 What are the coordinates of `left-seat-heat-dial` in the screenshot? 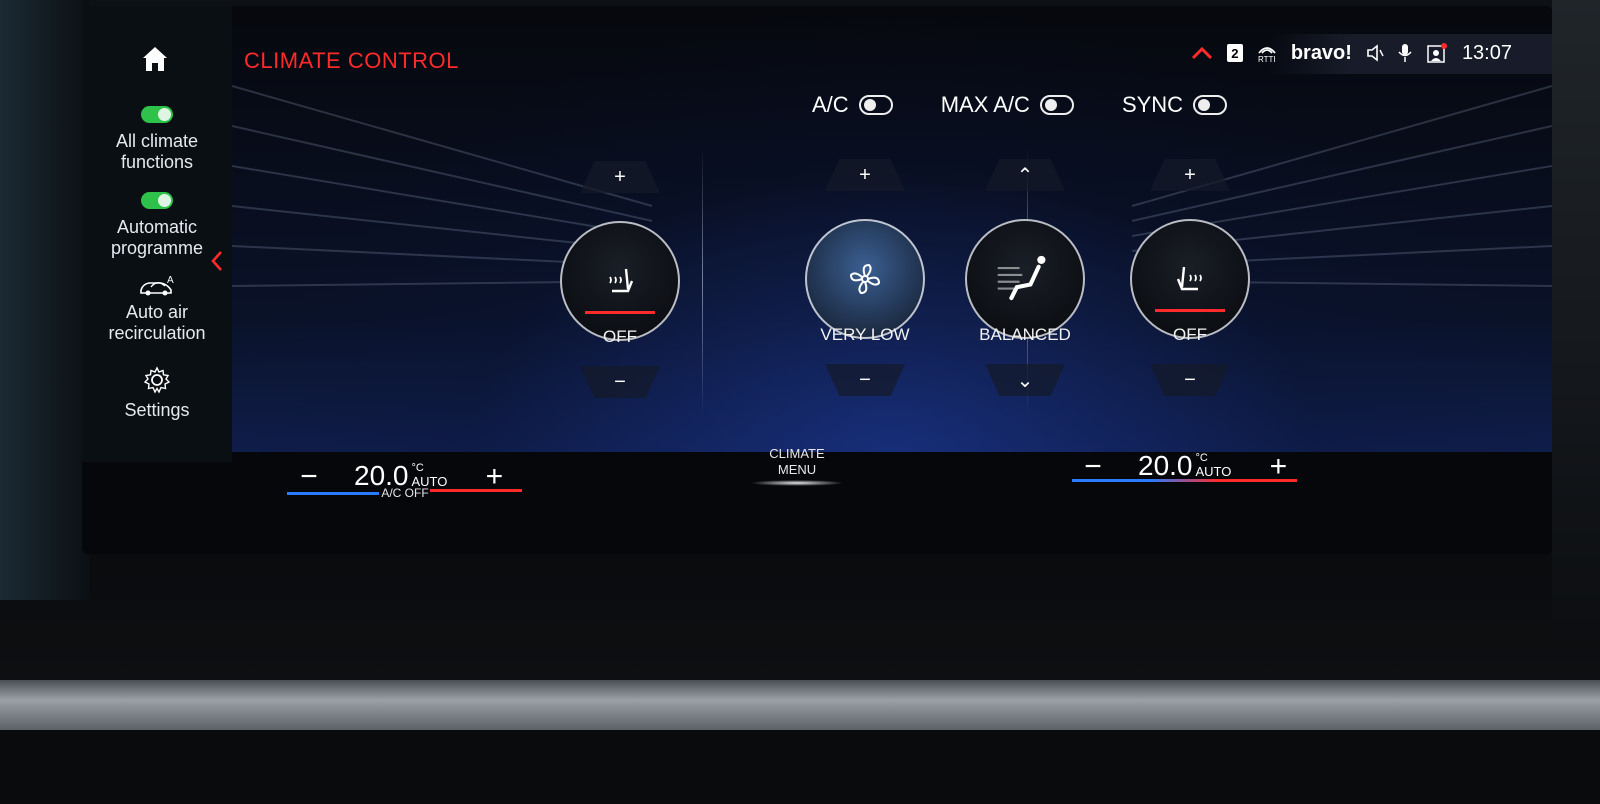 It's located at (620, 281).